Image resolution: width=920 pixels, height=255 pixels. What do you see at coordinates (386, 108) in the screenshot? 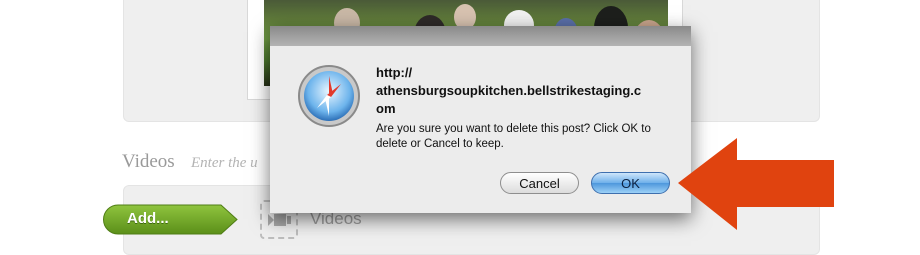
I see `dialog-url-line-3: om` at bounding box center [386, 108].